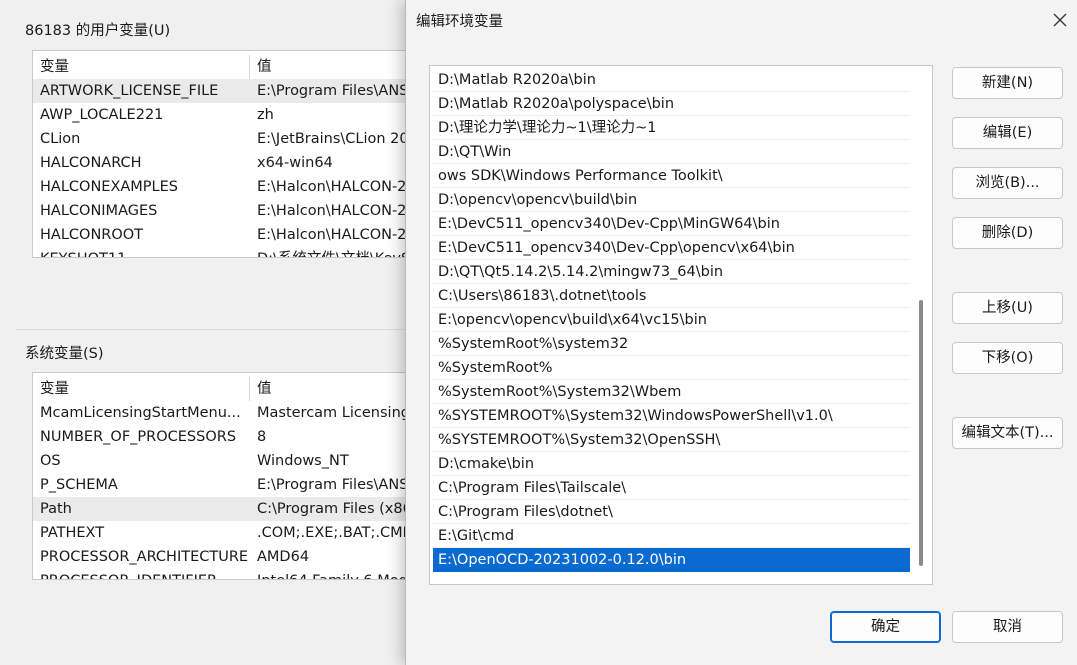 The image size is (1077, 665). I want to click on variable-row: NUMBER_OF_PROCESSORS 8, so click(227, 437).